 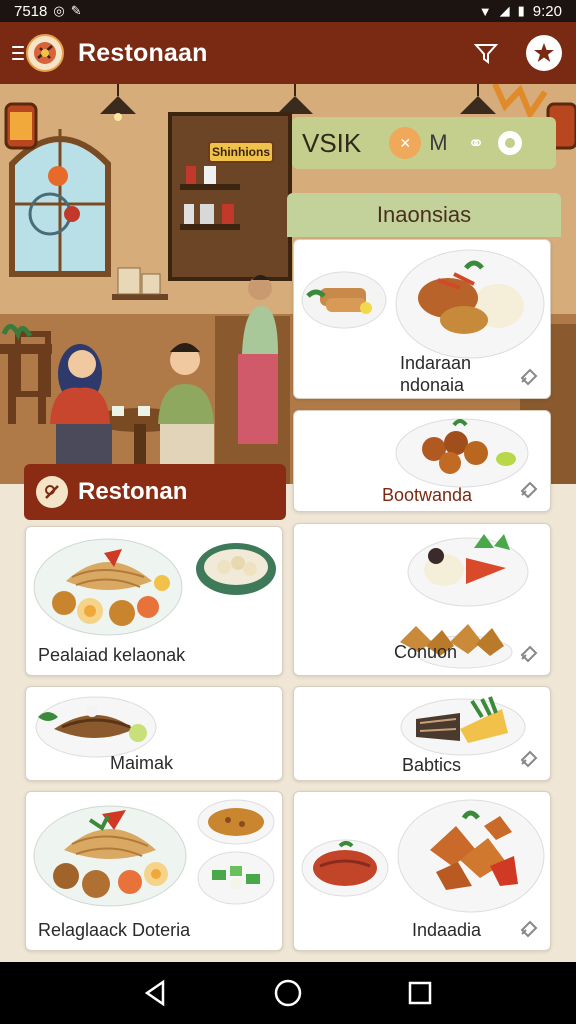 I want to click on card-label: Maimak, so click(x=142, y=763).